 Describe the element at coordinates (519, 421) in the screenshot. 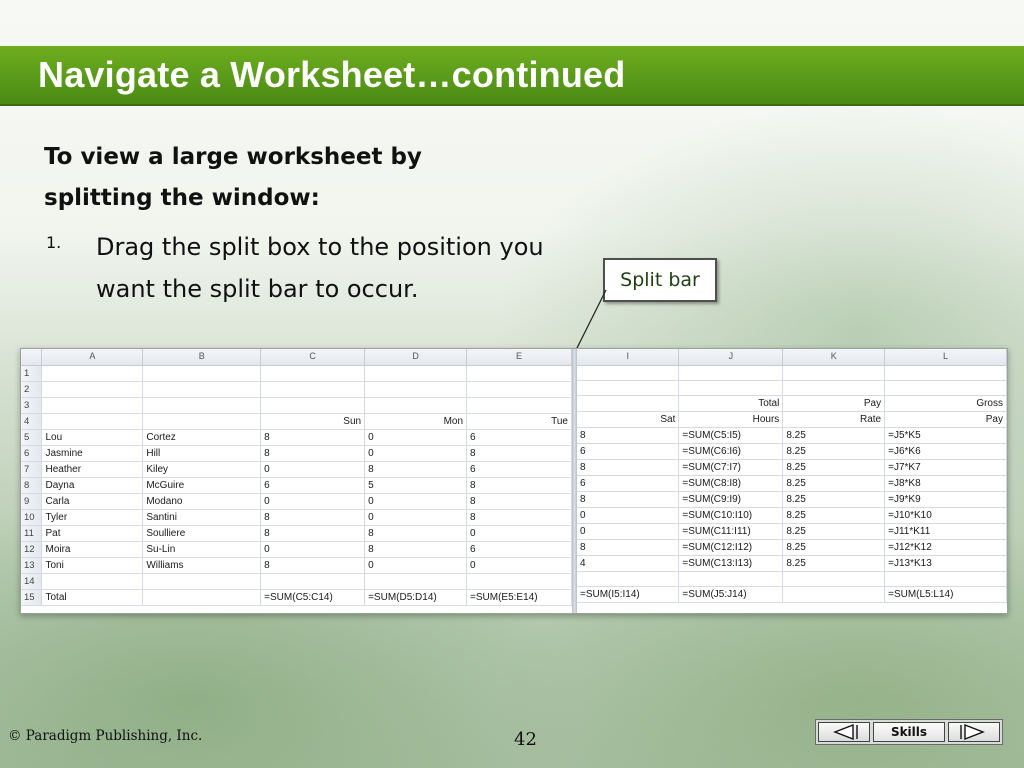

I see `cell: Tue` at that location.